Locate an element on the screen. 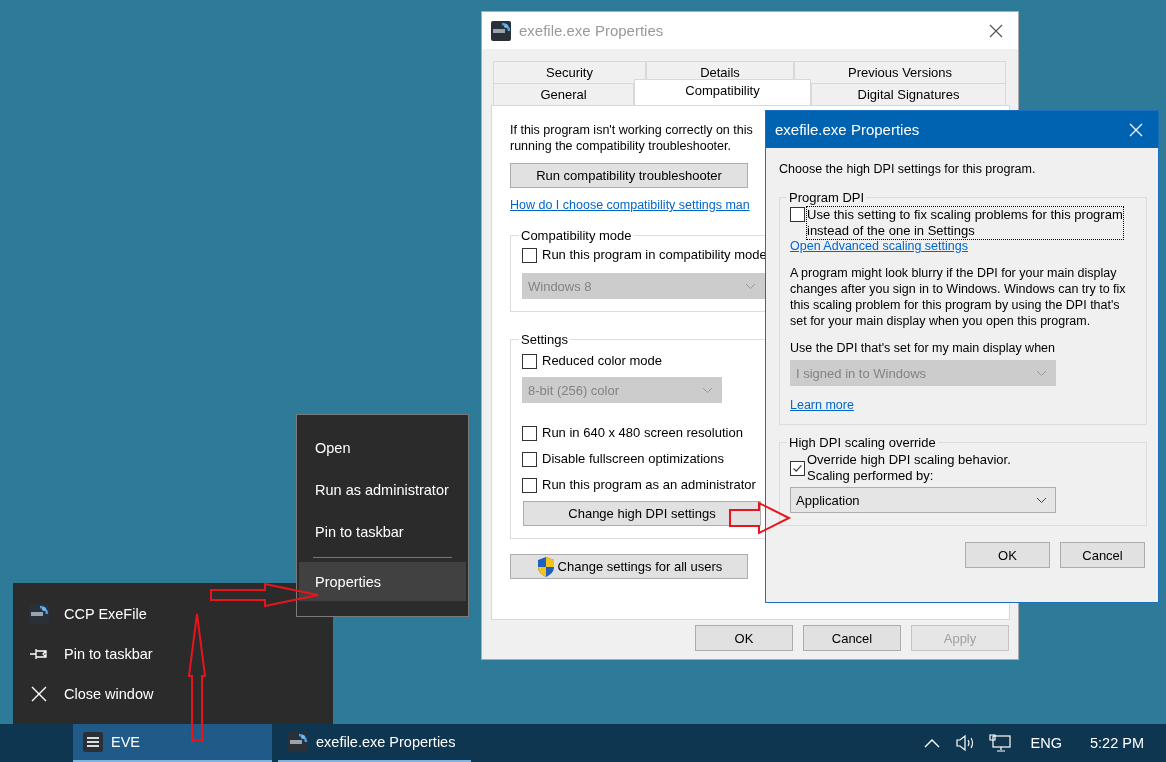 This screenshot has width=1166, height=762. group-title: High DPI scaling override is located at coordinates (862, 442).